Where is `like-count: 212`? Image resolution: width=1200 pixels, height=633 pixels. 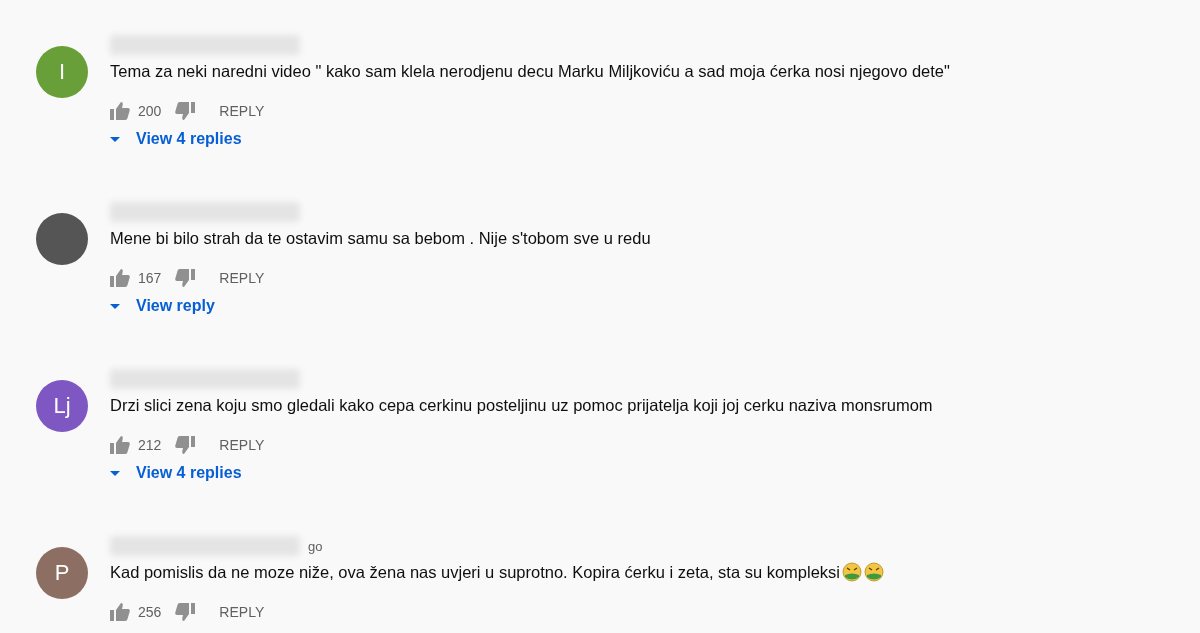 like-count: 212 is located at coordinates (150, 445).